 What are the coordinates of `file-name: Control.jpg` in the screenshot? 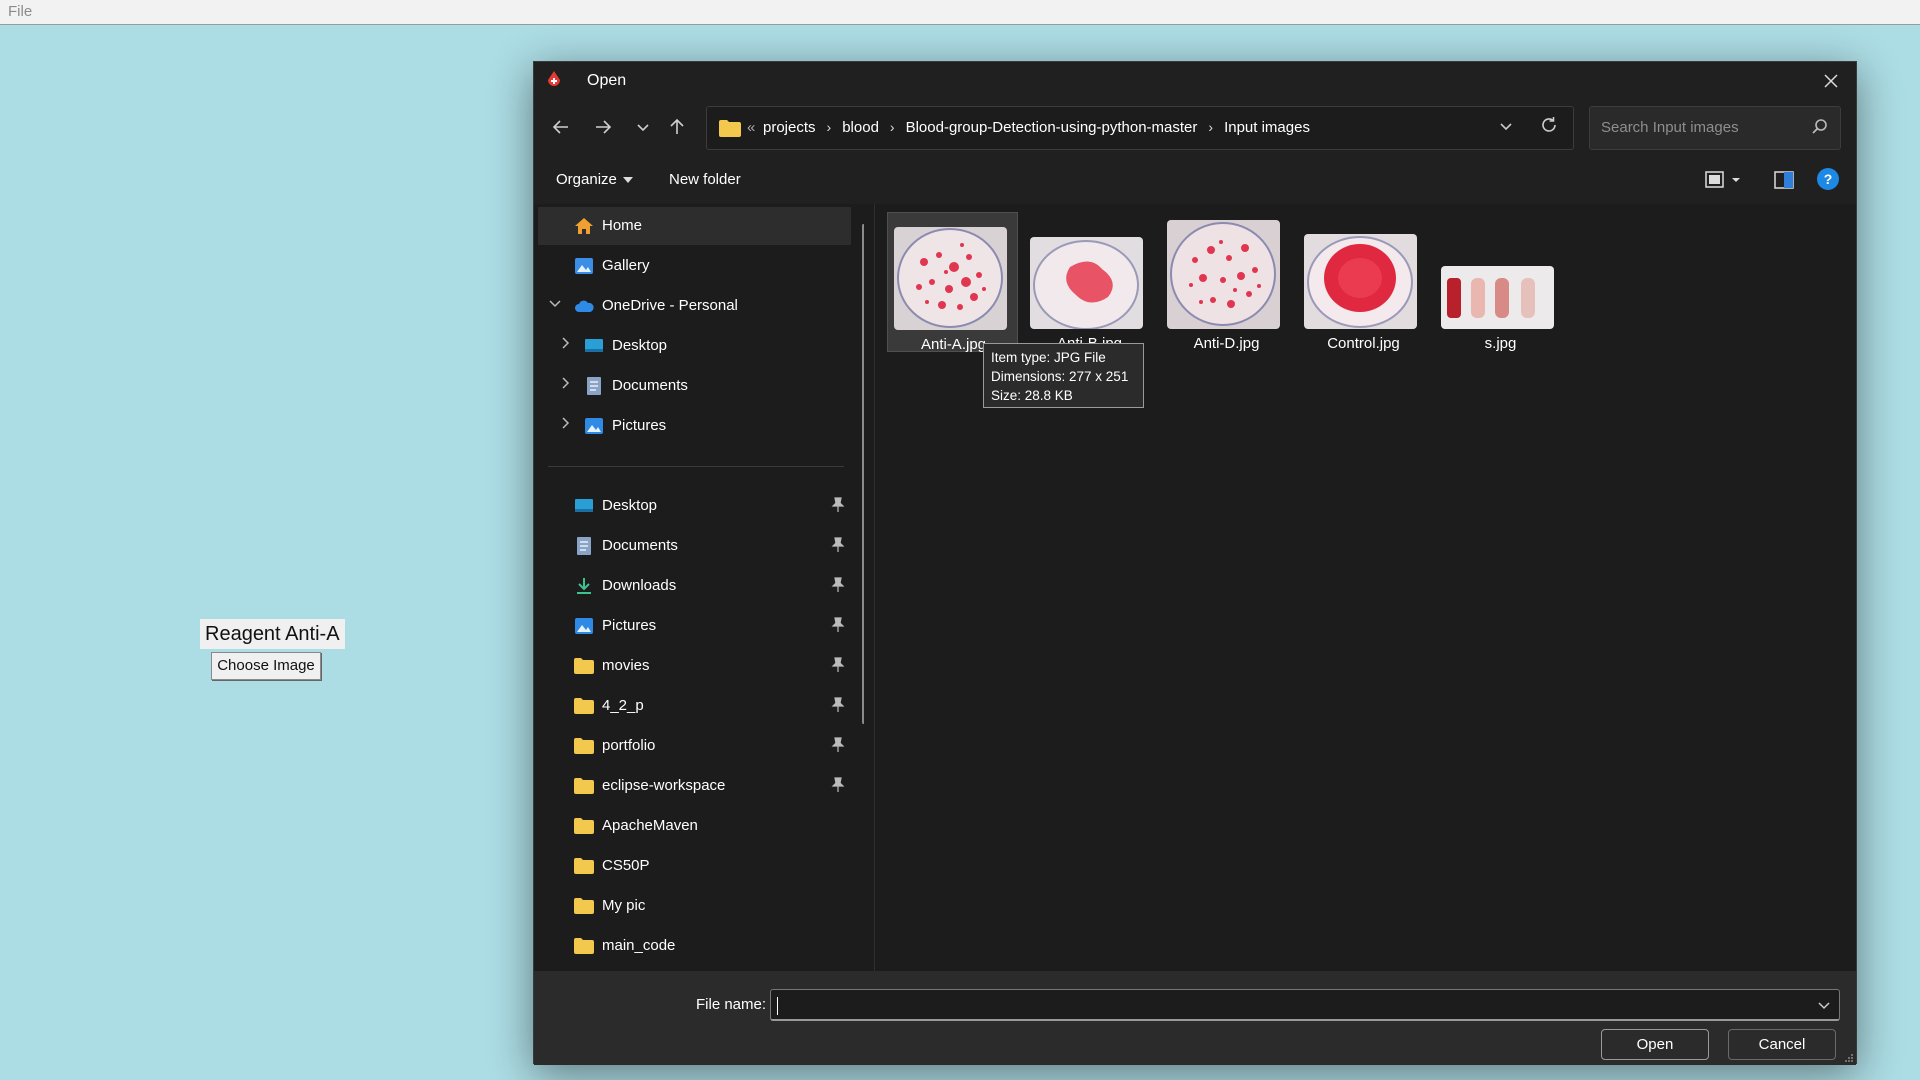 It's located at (1363, 343).